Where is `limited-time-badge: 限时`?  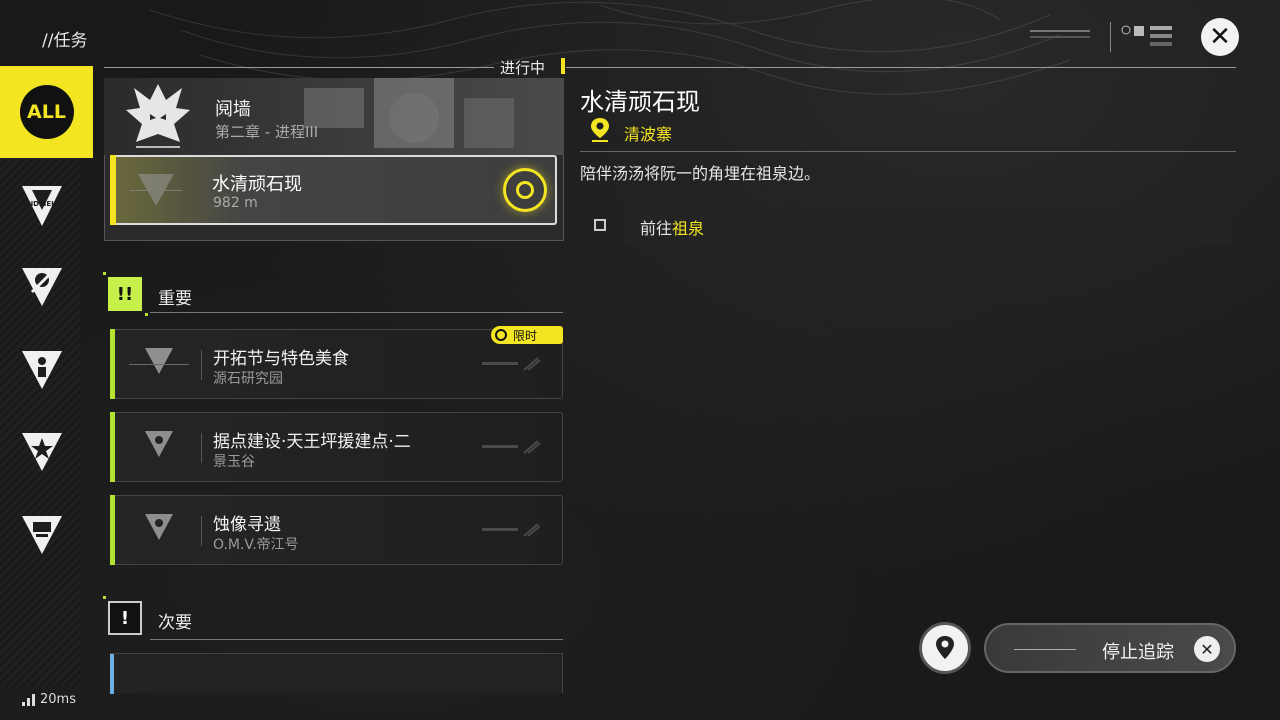
limited-time-badge: 限时 is located at coordinates (527, 335).